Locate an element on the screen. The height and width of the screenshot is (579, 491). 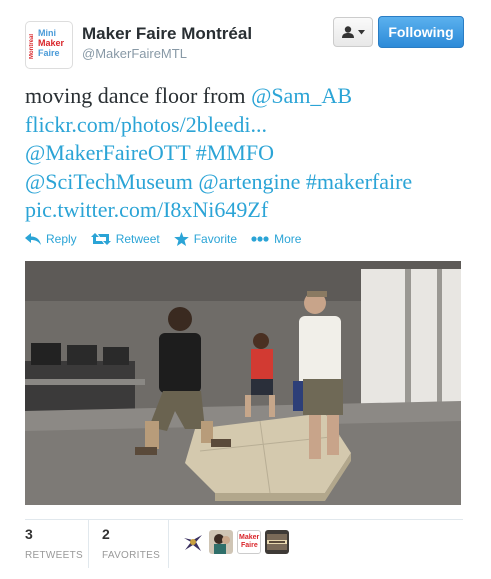
mention-link: @MakerFaireOTT is located at coordinates (107, 152).